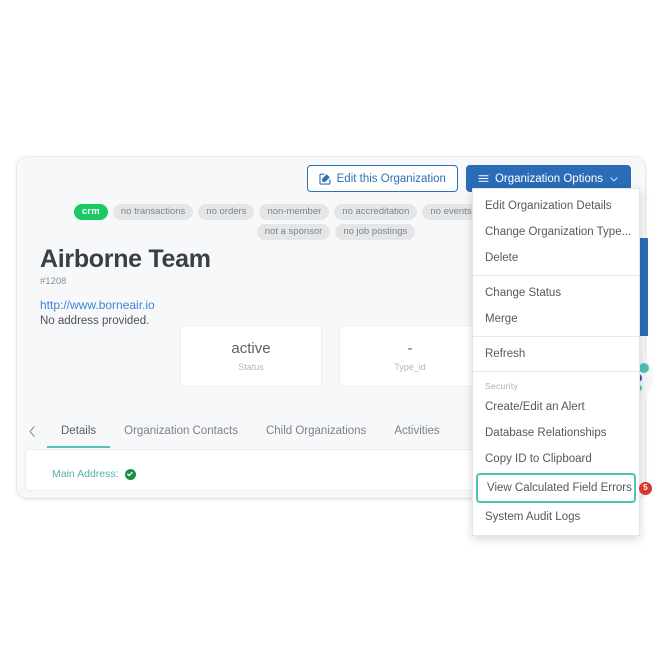  Describe the element at coordinates (410, 348) in the screenshot. I see `stat-value: -` at that location.